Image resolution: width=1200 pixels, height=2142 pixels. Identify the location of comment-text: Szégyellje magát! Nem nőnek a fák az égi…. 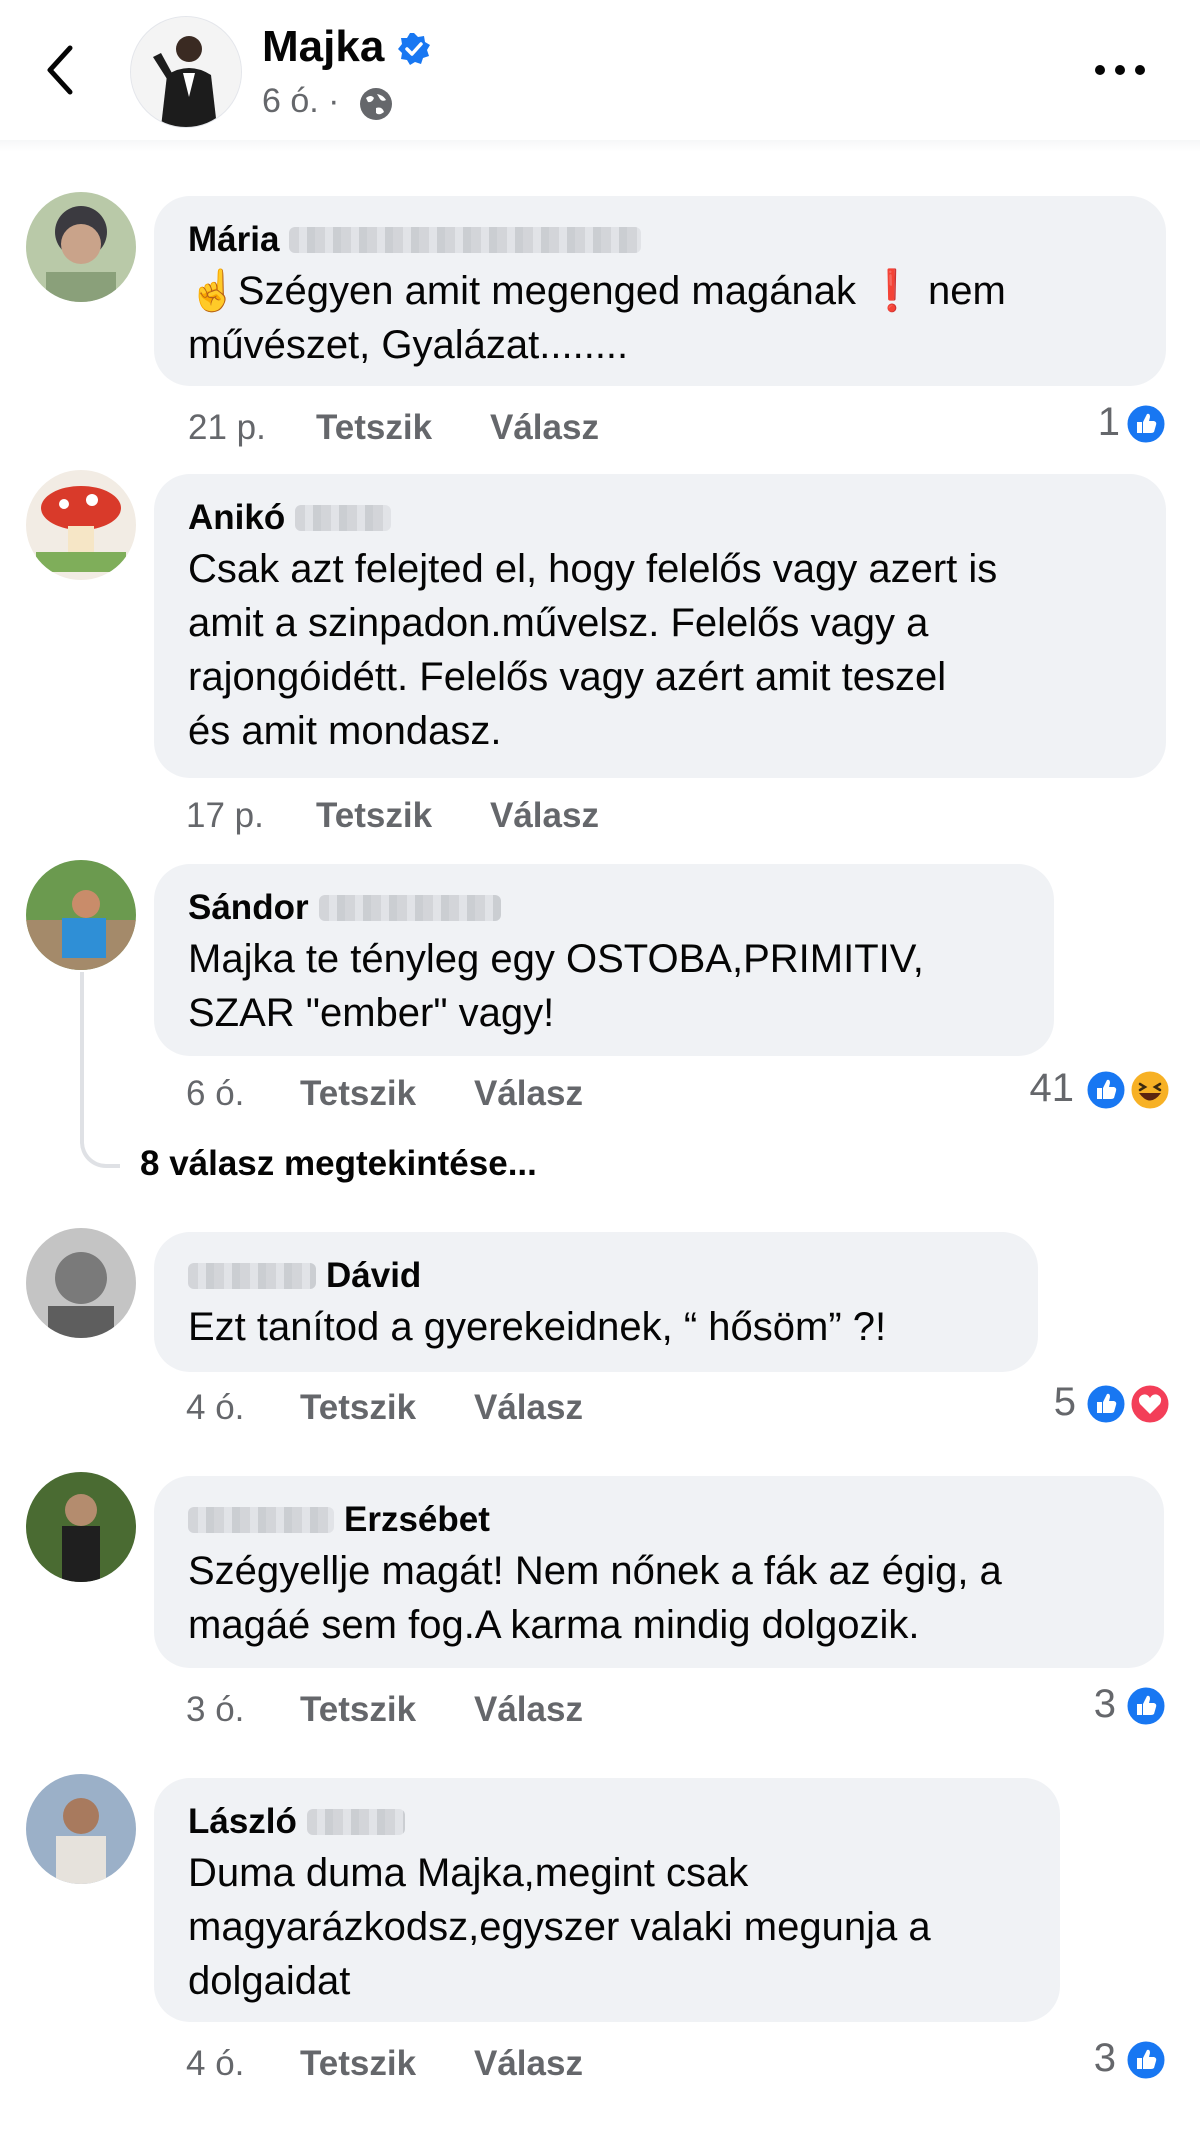
(595, 1598).